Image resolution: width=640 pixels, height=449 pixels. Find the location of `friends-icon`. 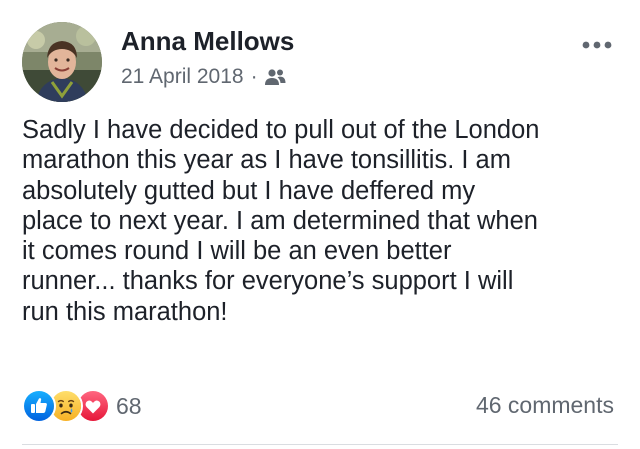

friends-icon is located at coordinates (275, 77).